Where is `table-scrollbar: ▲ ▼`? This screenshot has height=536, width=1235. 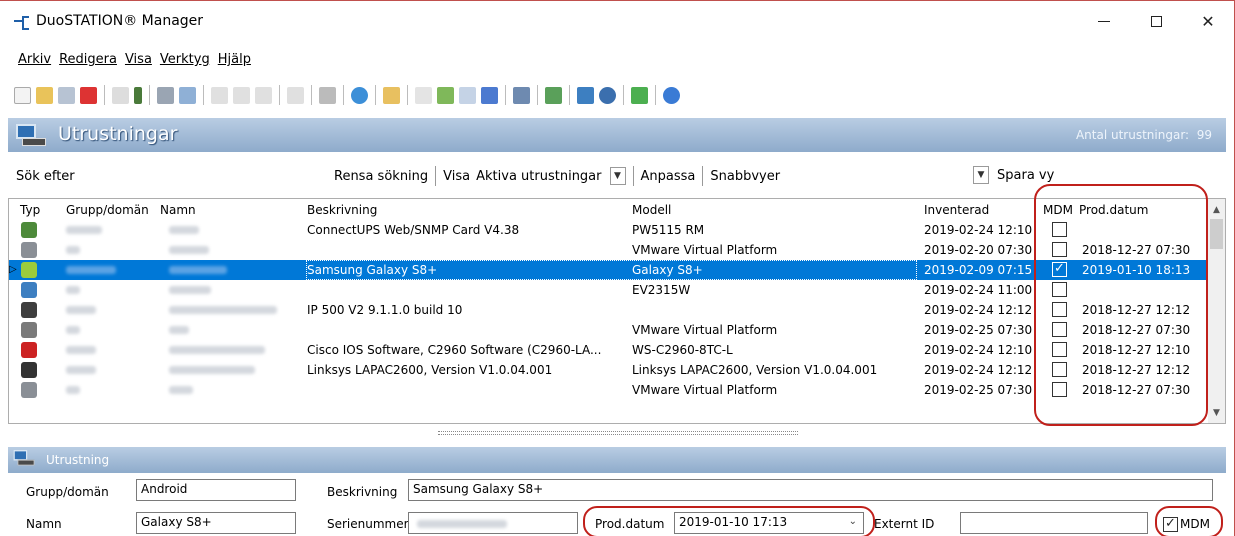 table-scrollbar: ▲ ▼ is located at coordinates (1216, 311).